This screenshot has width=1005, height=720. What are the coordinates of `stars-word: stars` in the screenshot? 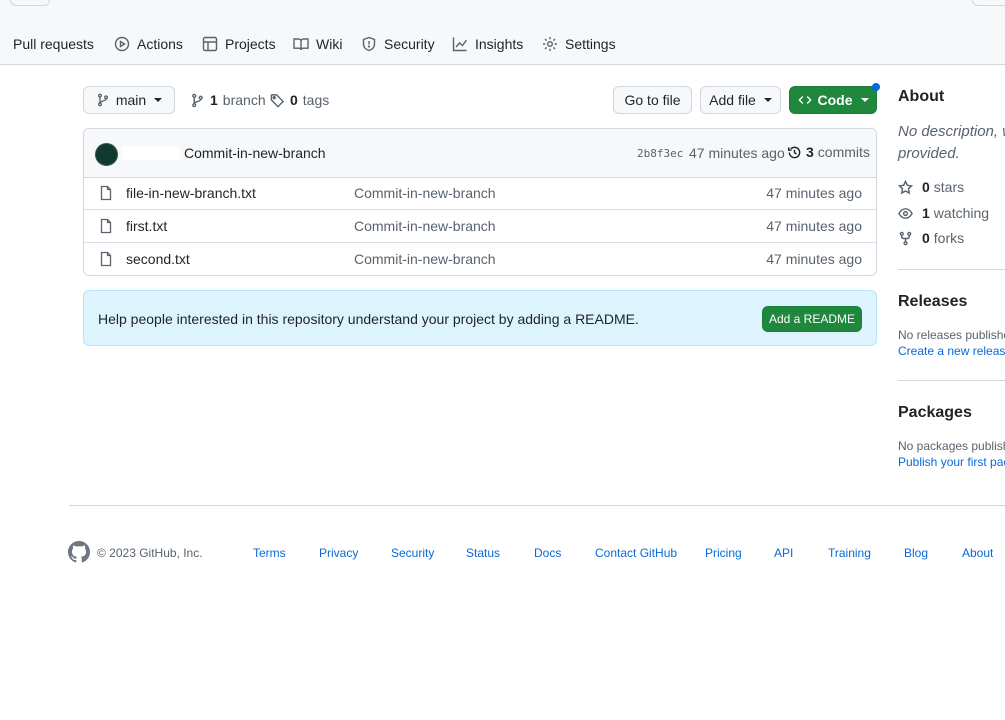 It's located at (949, 187).